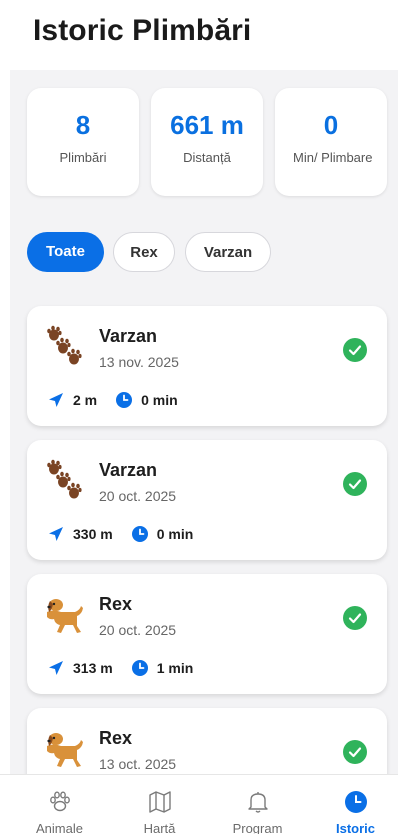  What do you see at coordinates (331, 142) in the screenshot?
I see `stat-card-min-per-walk: 0 Min/ Plimbare` at bounding box center [331, 142].